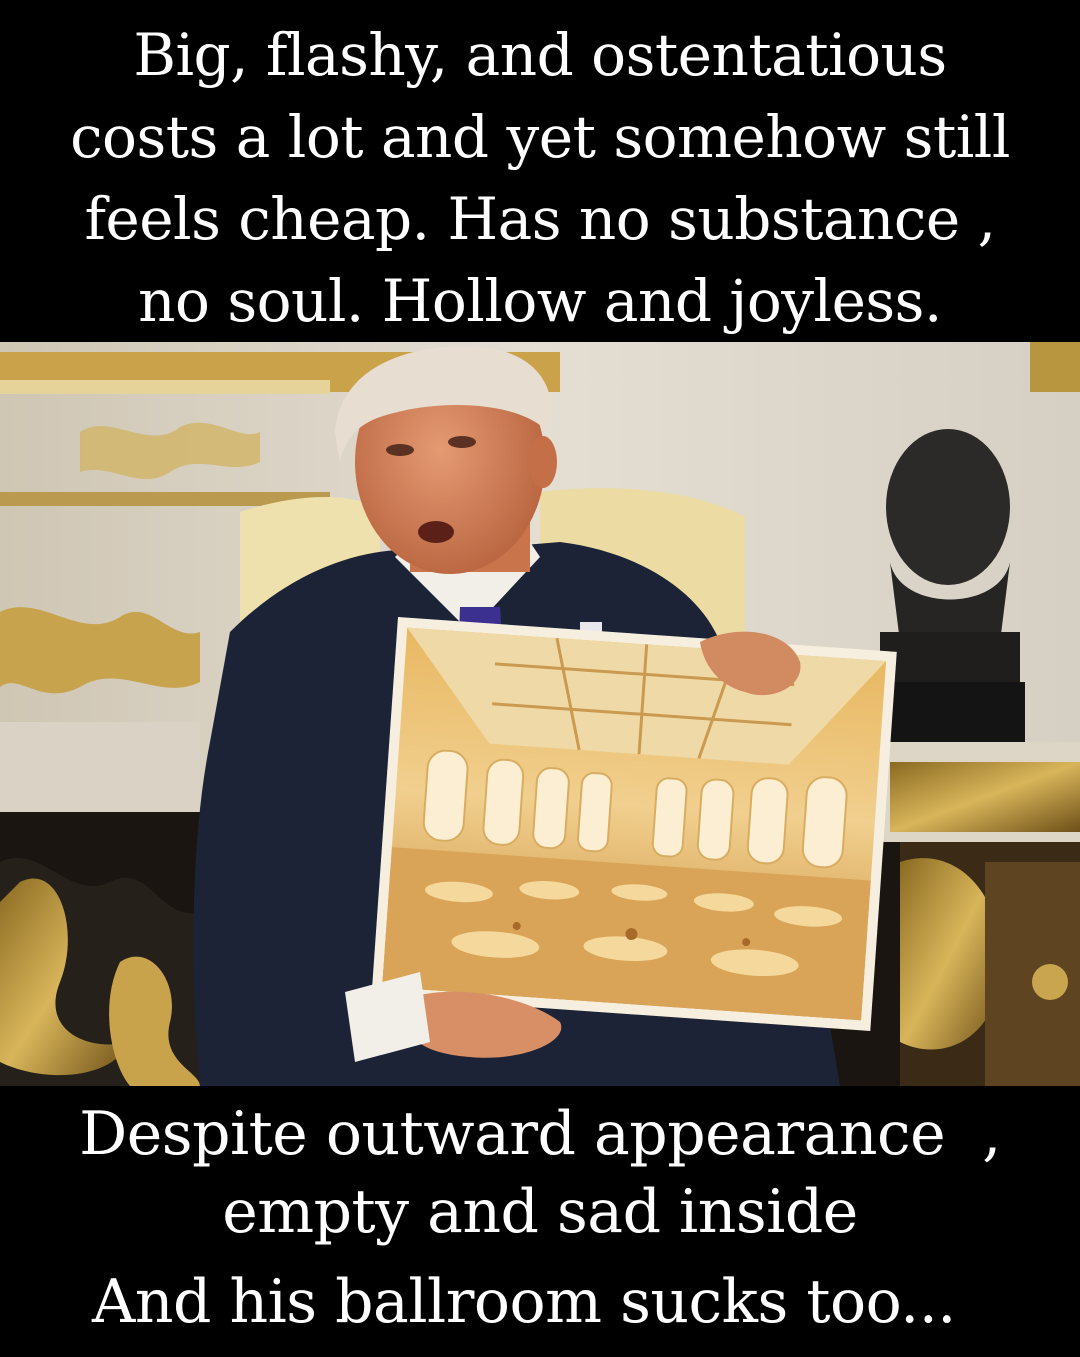 Image resolution: width=1080 pixels, height=1357 pixels. I want to click on top-caption-line-3: feels cheap. Has no substance ,, so click(540, 219).